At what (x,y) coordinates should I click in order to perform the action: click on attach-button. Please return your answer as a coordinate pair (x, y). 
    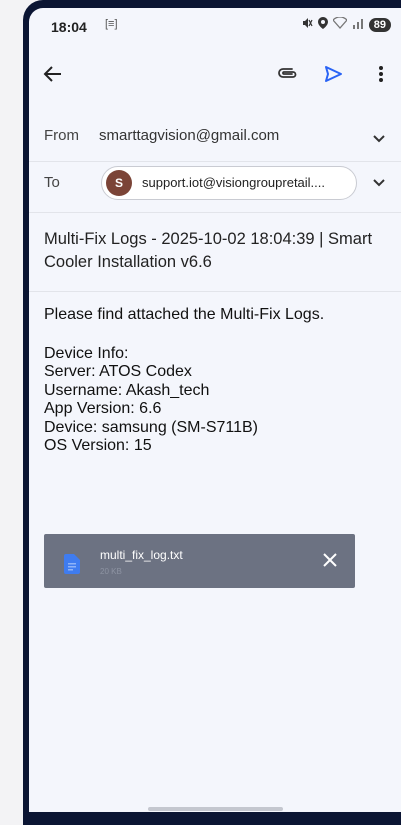
    Looking at the image, I should click on (288, 74).